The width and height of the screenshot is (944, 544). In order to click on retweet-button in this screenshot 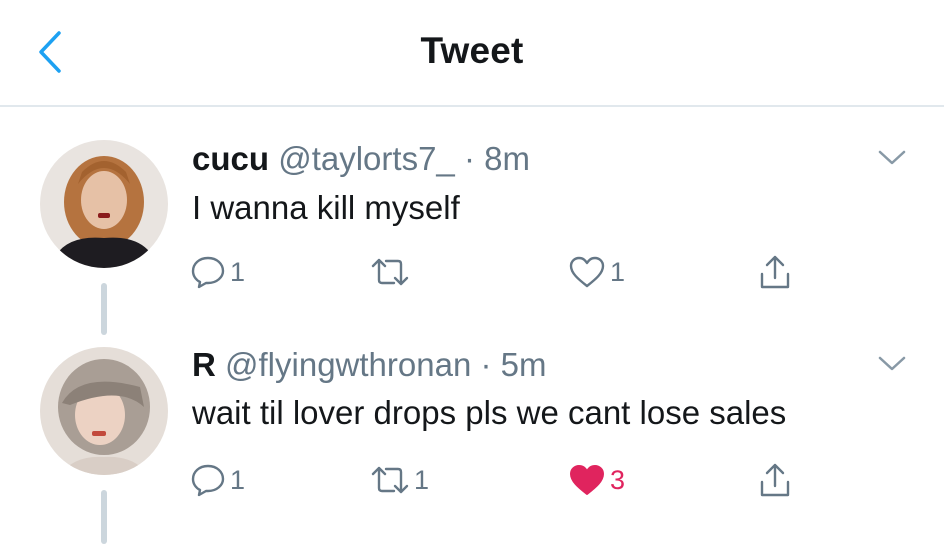, I will do `click(392, 272)`.